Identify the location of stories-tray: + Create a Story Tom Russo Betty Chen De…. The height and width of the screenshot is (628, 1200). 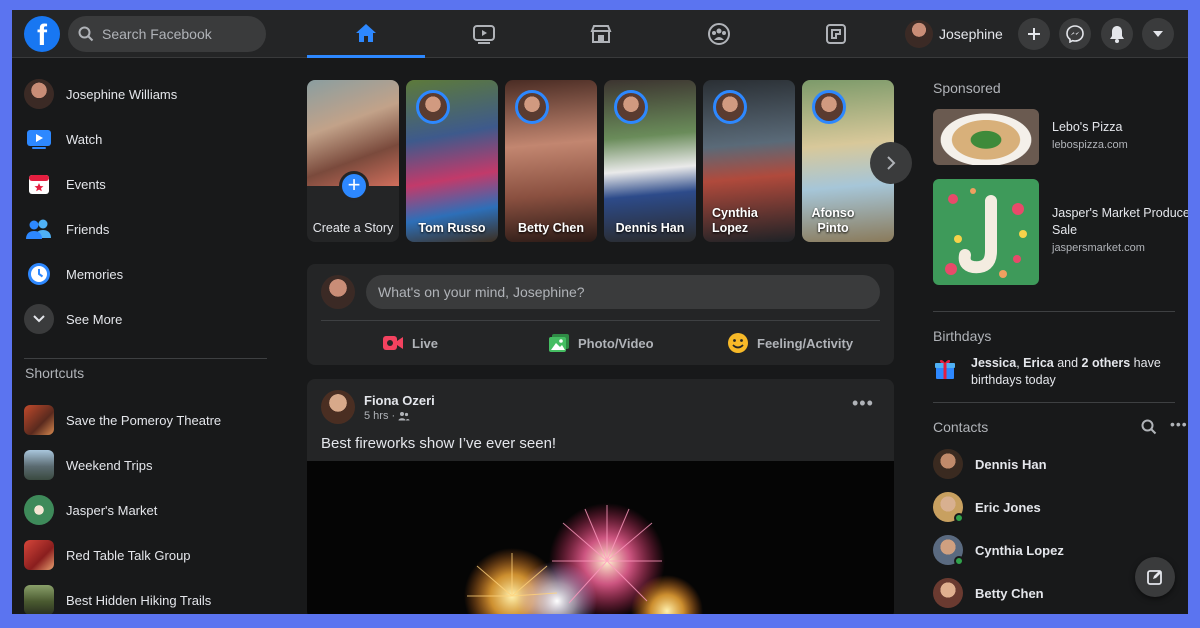
(609, 161).